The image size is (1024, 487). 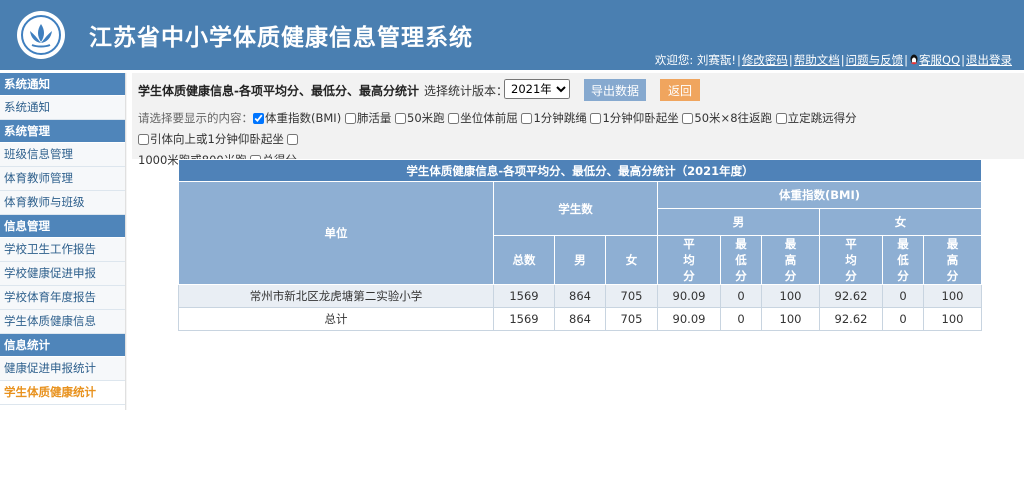 I want to click on option-sit-and-reach: 坐位体前屈, so click(x=483, y=118).